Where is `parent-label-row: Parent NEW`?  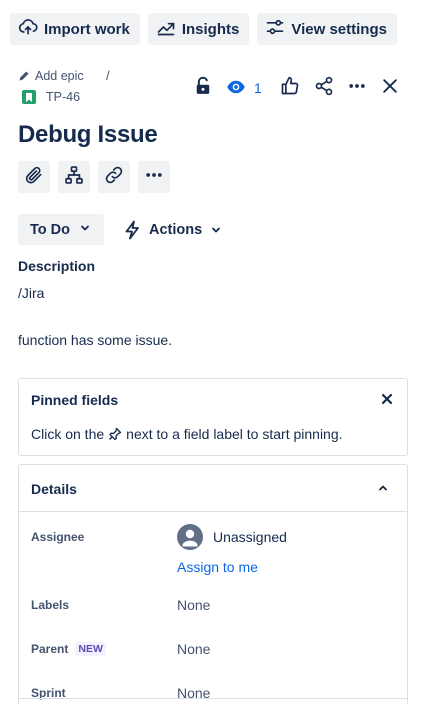 parent-label-row: Parent NEW is located at coordinates (68, 649).